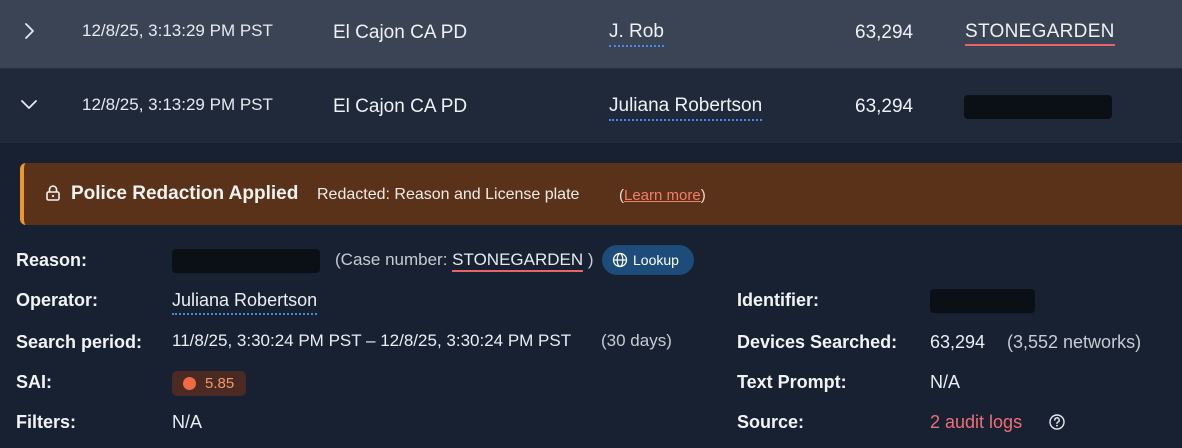  Describe the element at coordinates (958, 342) in the screenshot. I see `devices-searched-value: 63,294` at that location.